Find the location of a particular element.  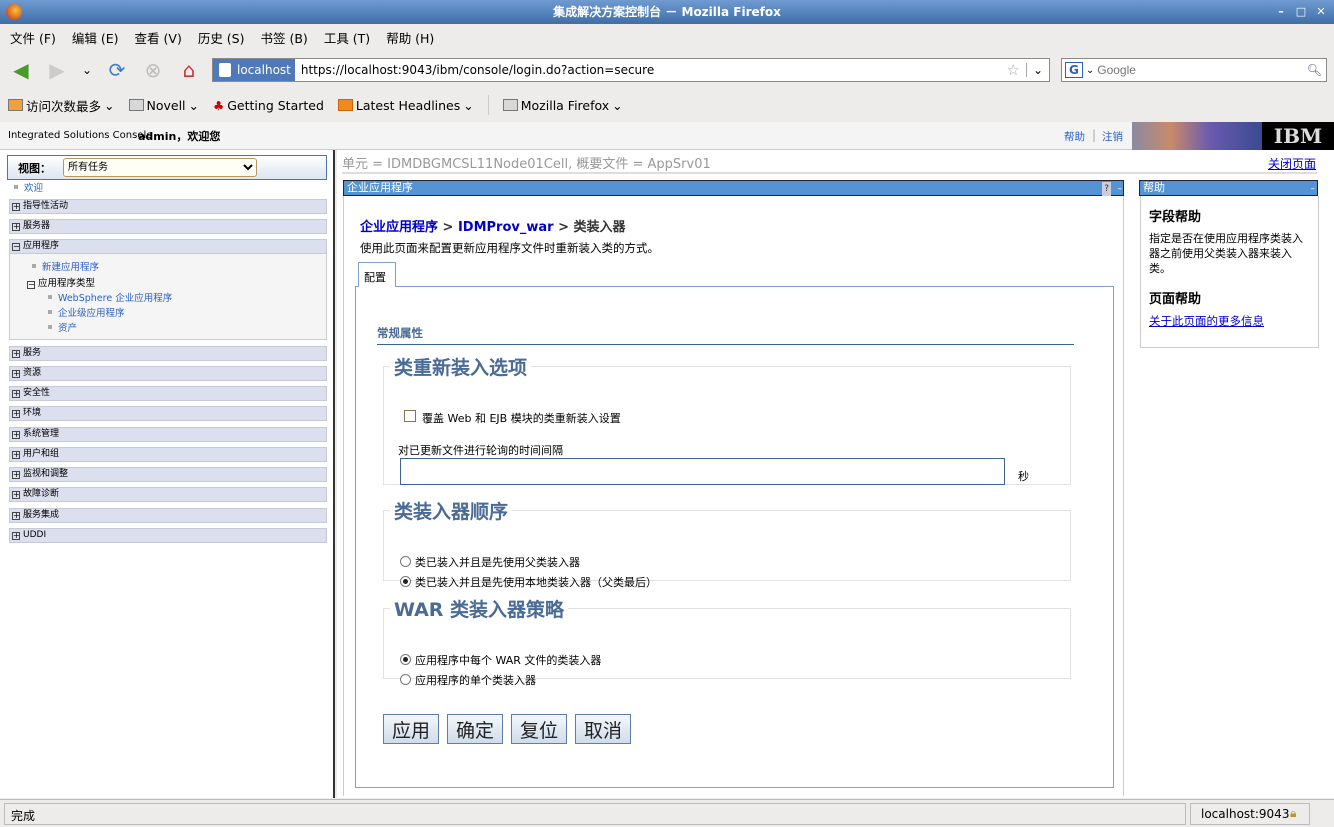

back-icon: ◀ is located at coordinates (21, 70).